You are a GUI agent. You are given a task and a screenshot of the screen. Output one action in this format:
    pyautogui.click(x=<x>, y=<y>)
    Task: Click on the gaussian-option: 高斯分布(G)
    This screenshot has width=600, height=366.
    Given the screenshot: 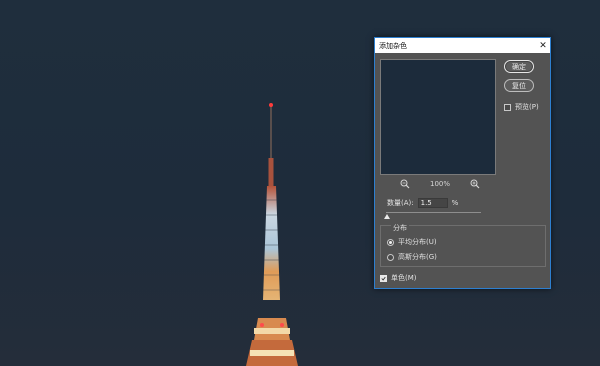 What is the action you would take?
    pyautogui.click(x=412, y=257)
    